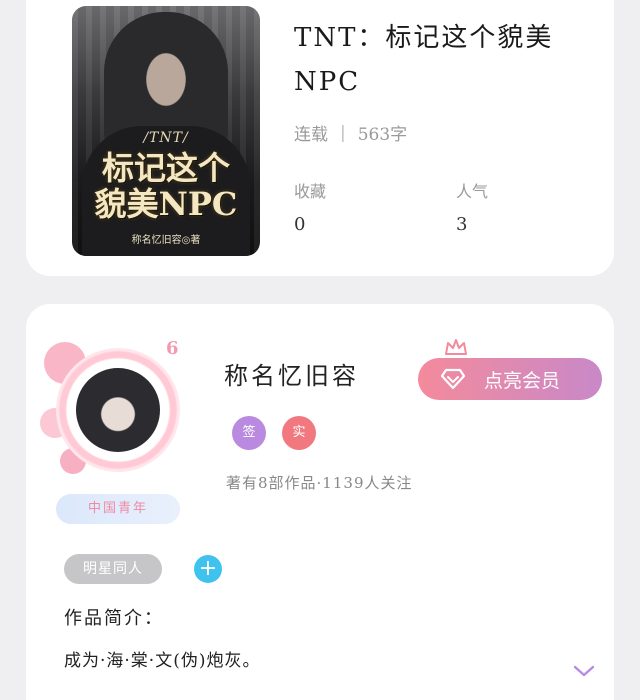 This screenshot has width=640, height=700. I want to click on vip-button: 点亮会员, so click(510, 379).